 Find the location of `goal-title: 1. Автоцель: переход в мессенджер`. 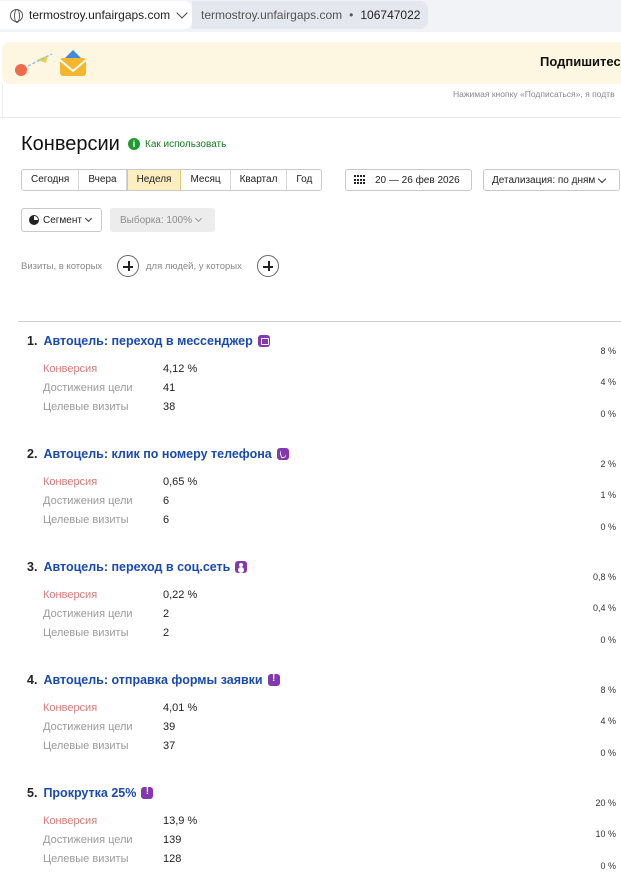

goal-title: 1. Автоцель: переход в мессенджер is located at coordinates (148, 341).